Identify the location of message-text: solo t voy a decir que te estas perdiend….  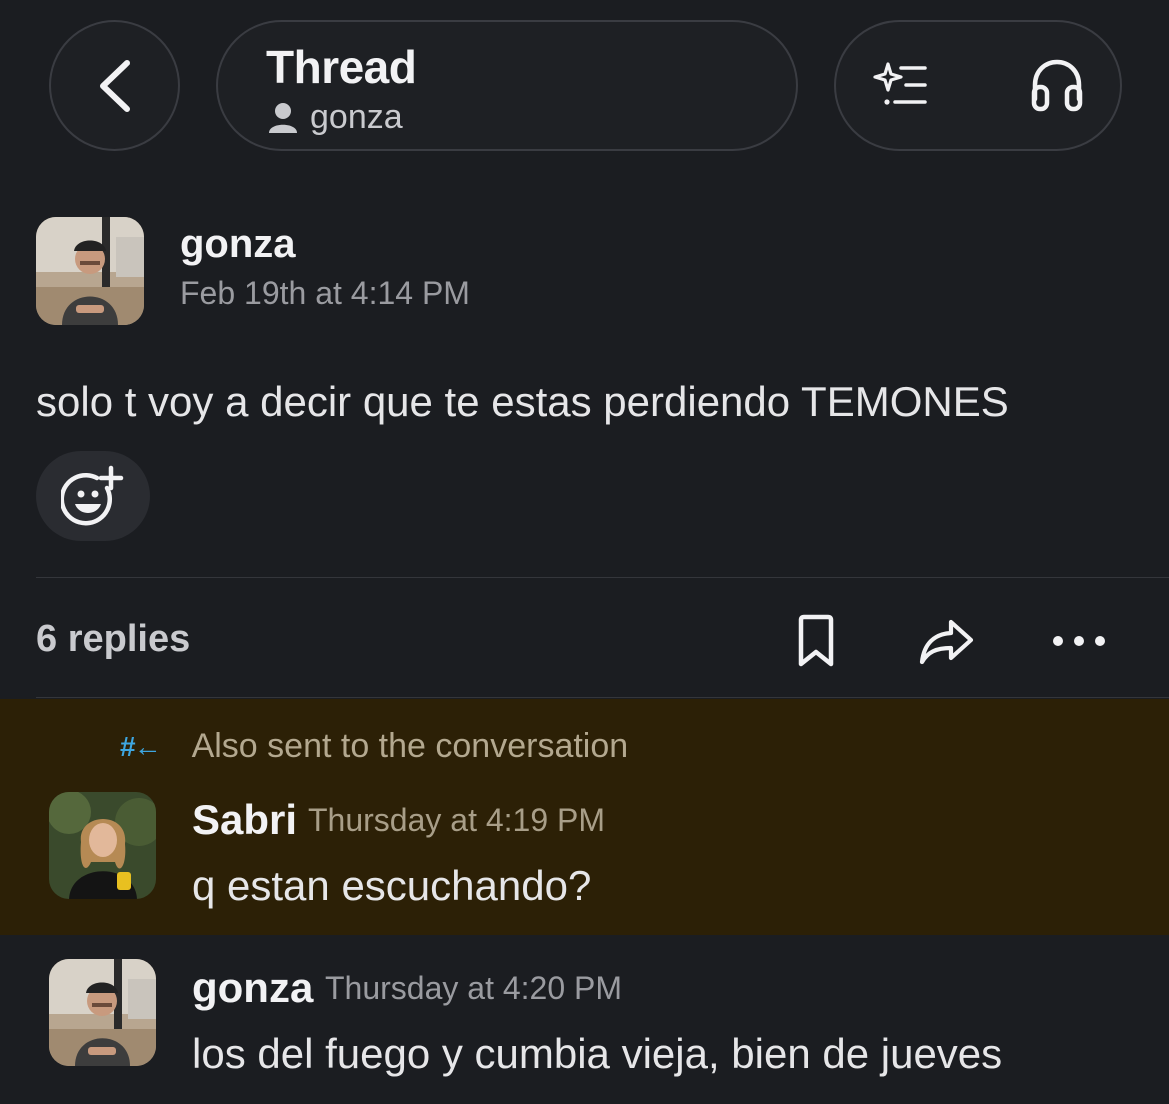
(522, 401).